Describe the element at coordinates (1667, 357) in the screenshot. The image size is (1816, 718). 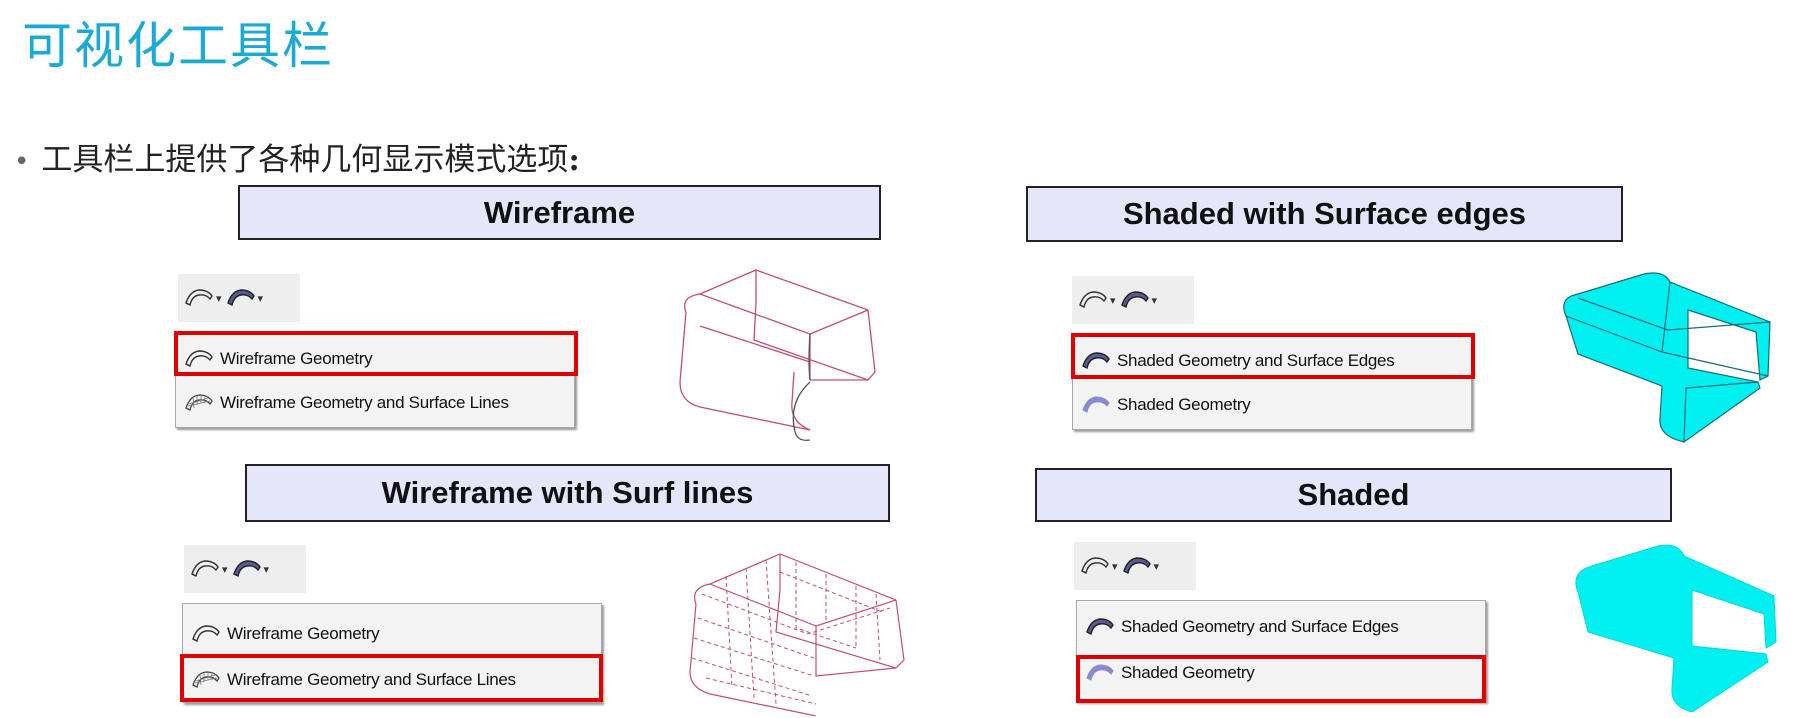
I see `shaded-edges-model` at that location.